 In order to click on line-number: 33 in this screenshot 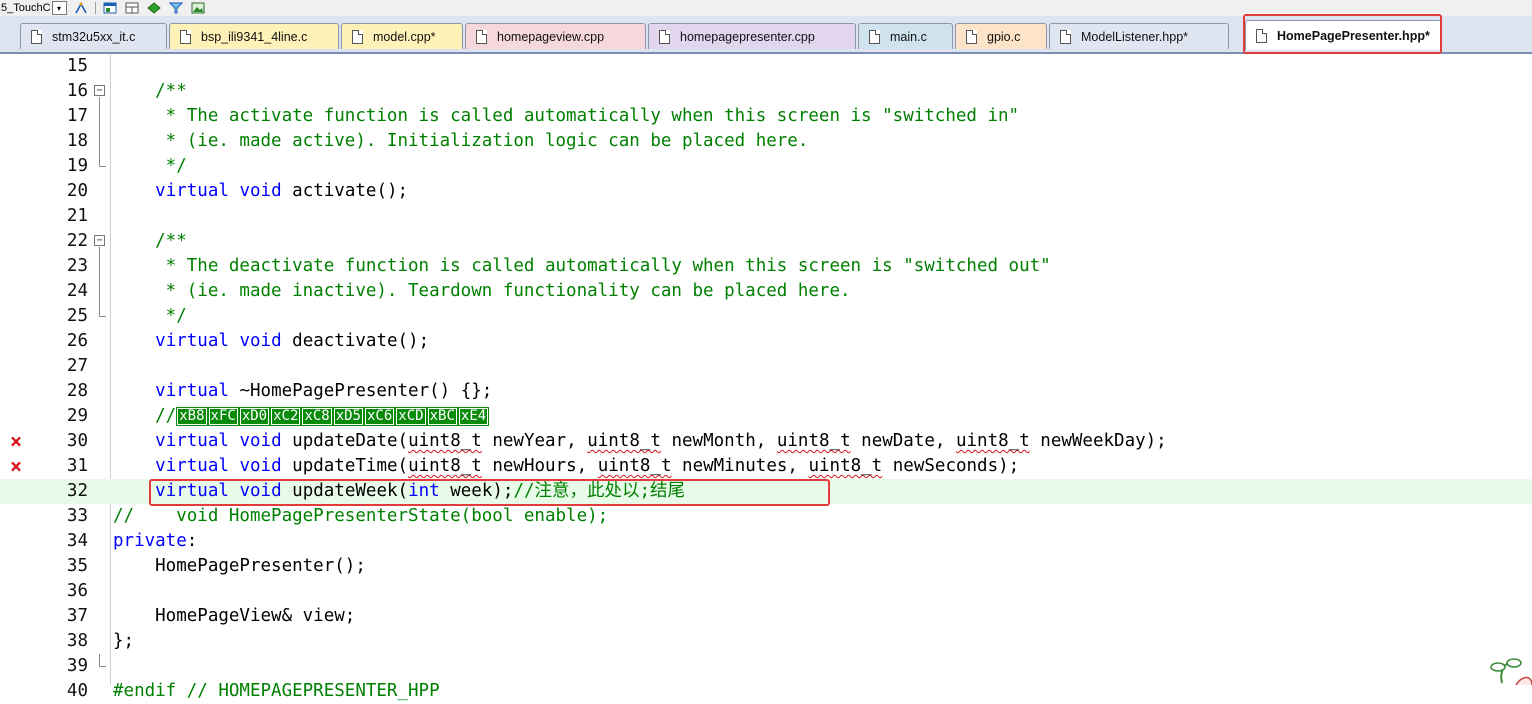, I will do `click(77, 516)`.